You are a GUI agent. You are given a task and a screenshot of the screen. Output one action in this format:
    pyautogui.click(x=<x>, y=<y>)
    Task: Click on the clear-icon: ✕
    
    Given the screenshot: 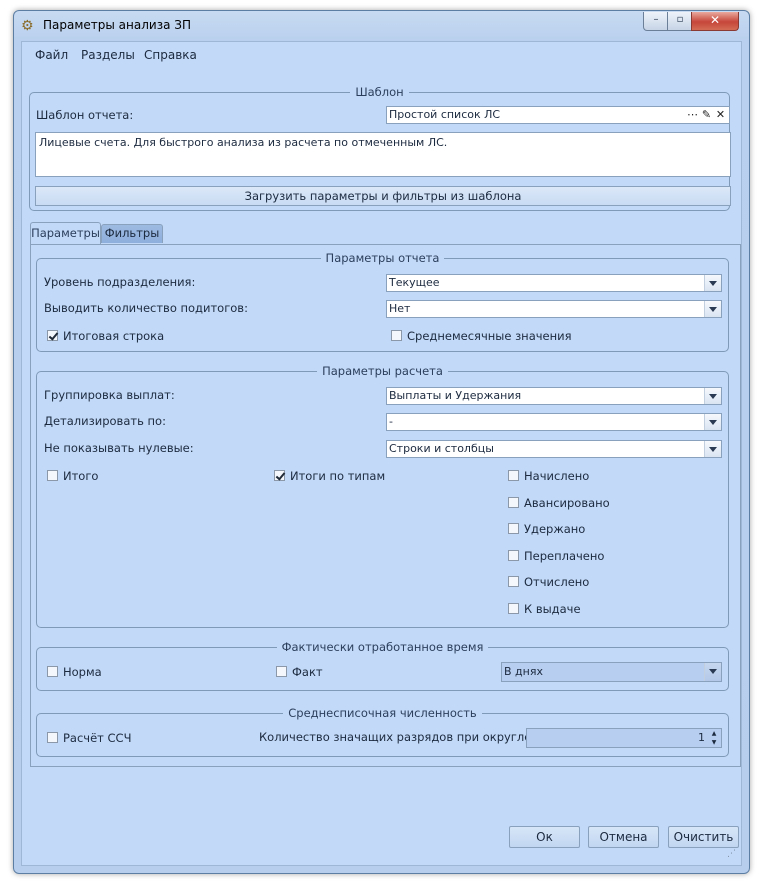 What is the action you would take?
    pyautogui.click(x=720, y=115)
    